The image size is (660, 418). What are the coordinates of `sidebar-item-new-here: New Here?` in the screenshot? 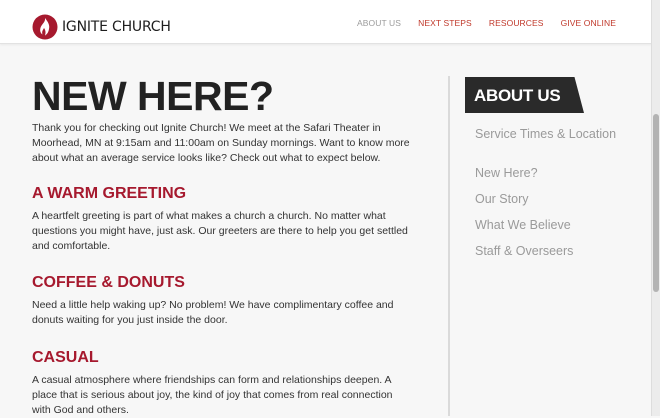 It's located at (550, 180).